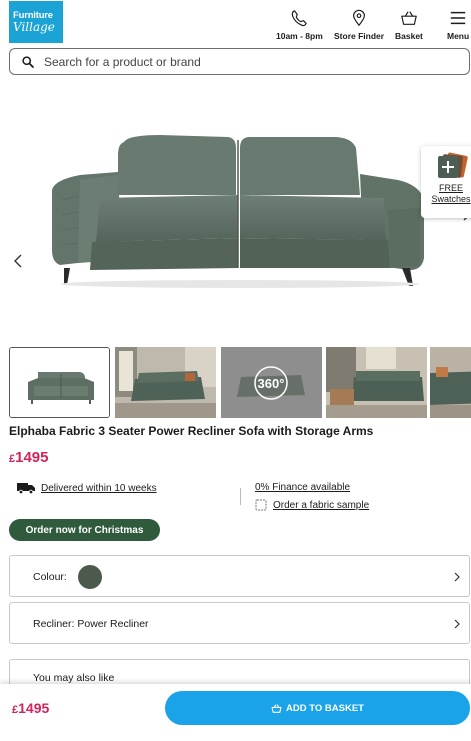  I want to click on logo-line-2: Village, so click(34, 26).